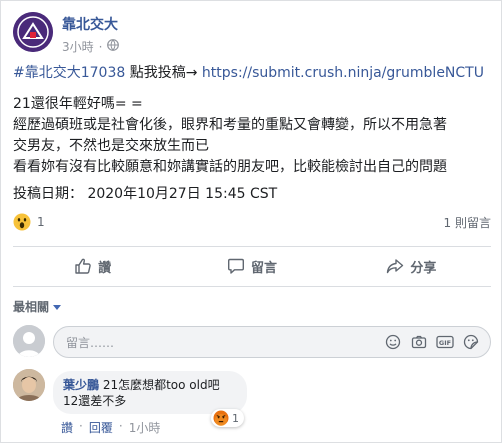  I want to click on post-date-line: 投稿日期： 2020年10月27日 15:45 CST, so click(145, 194).